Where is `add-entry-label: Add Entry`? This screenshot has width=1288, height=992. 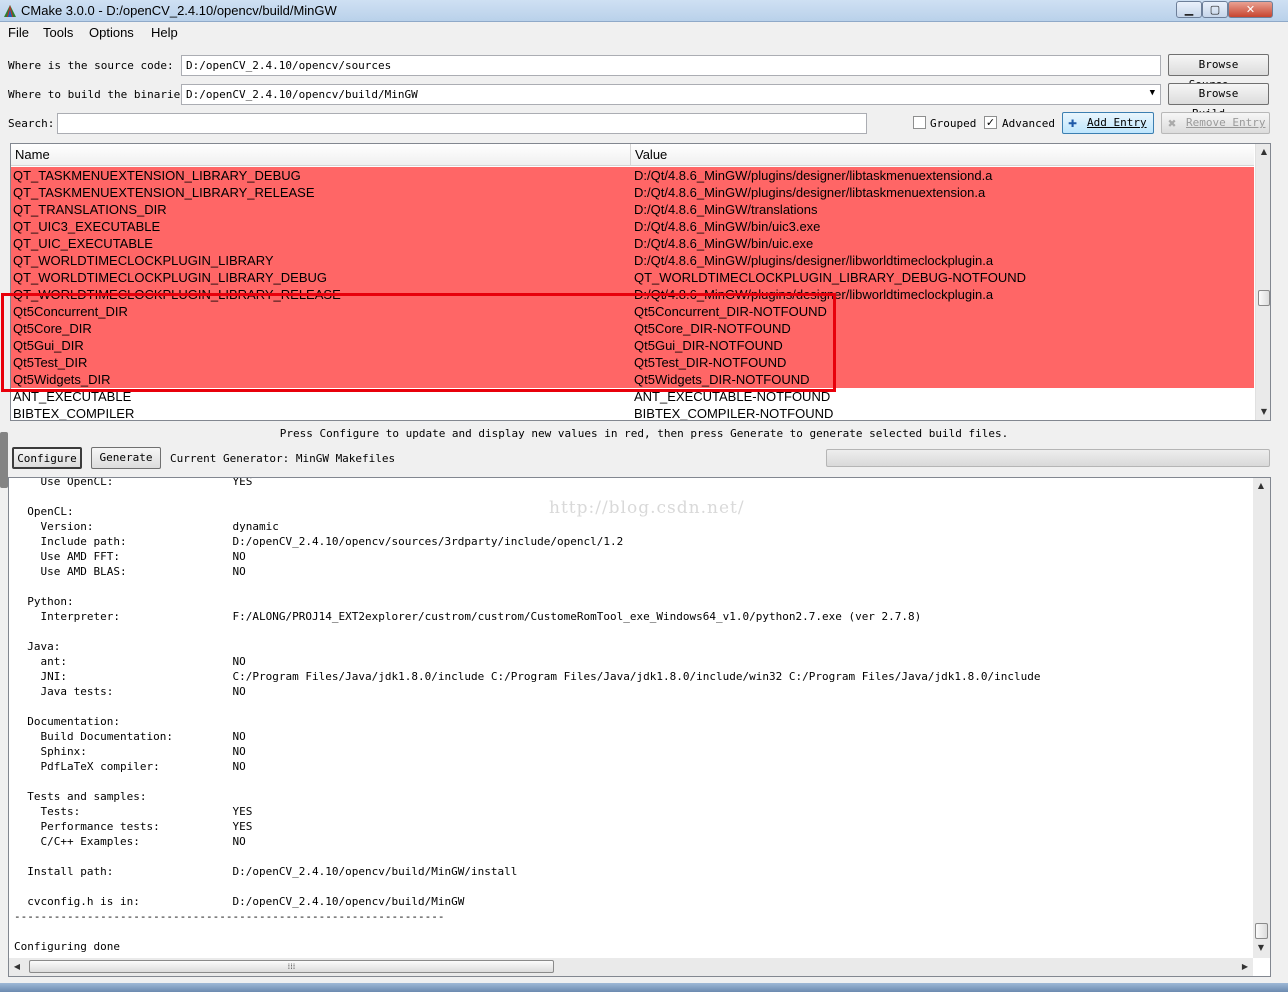
add-entry-label: Add Entry is located at coordinates (1117, 122).